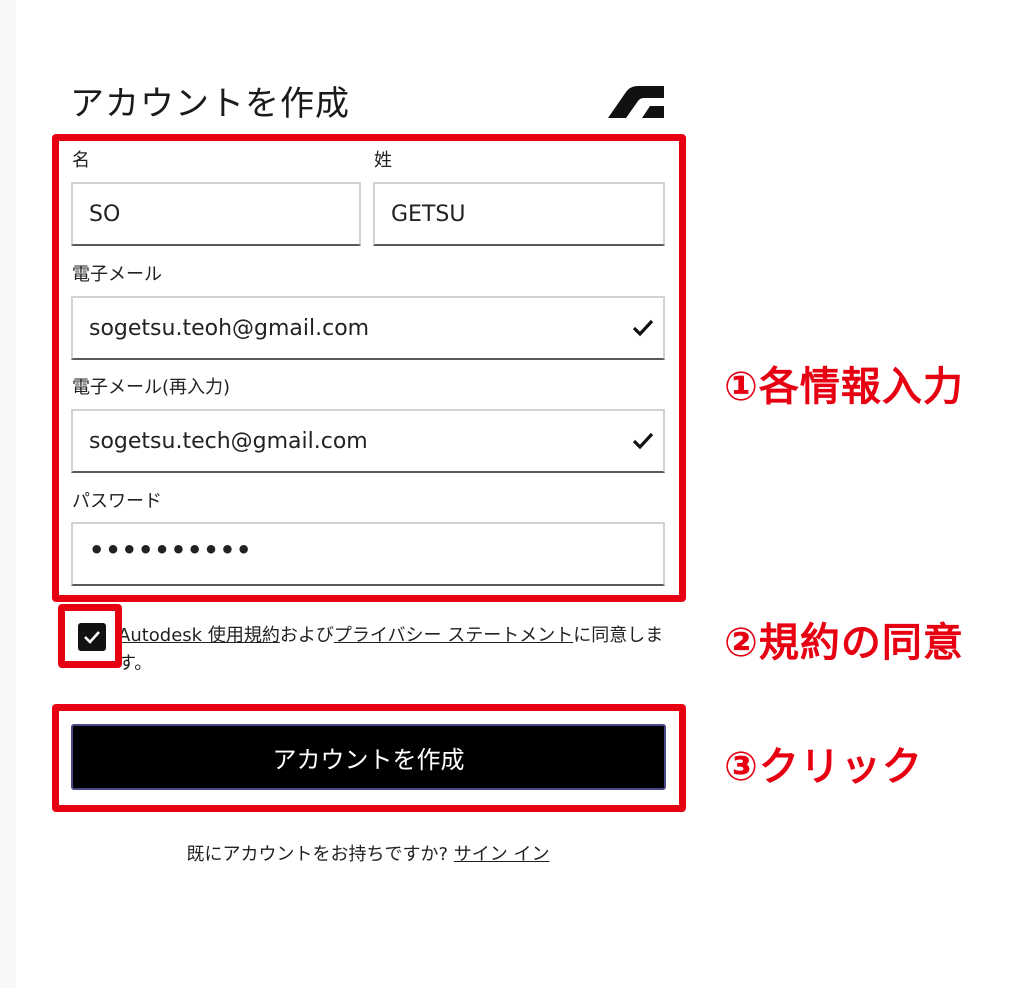 The image size is (1024, 988). What do you see at coordinates (844, 387) in the screenshot?
I see `annotation-step1: ①各情報入力` at bounding box center [844, 387].